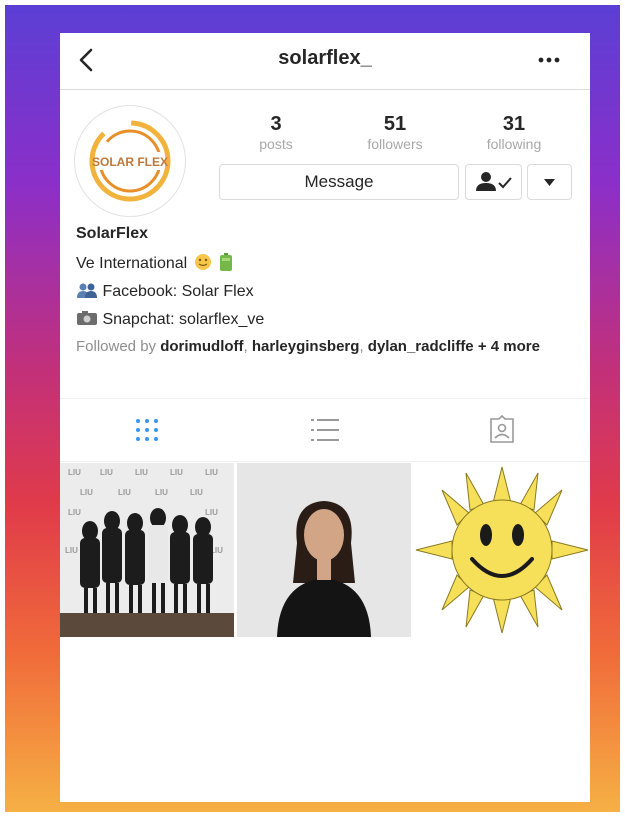 Image resolution: width=625 pixels, height=817 pixels. What do you see at coordinates (502, 430) in the screenshot?
I see `tagged-icon` at bounding box center [502, 430].